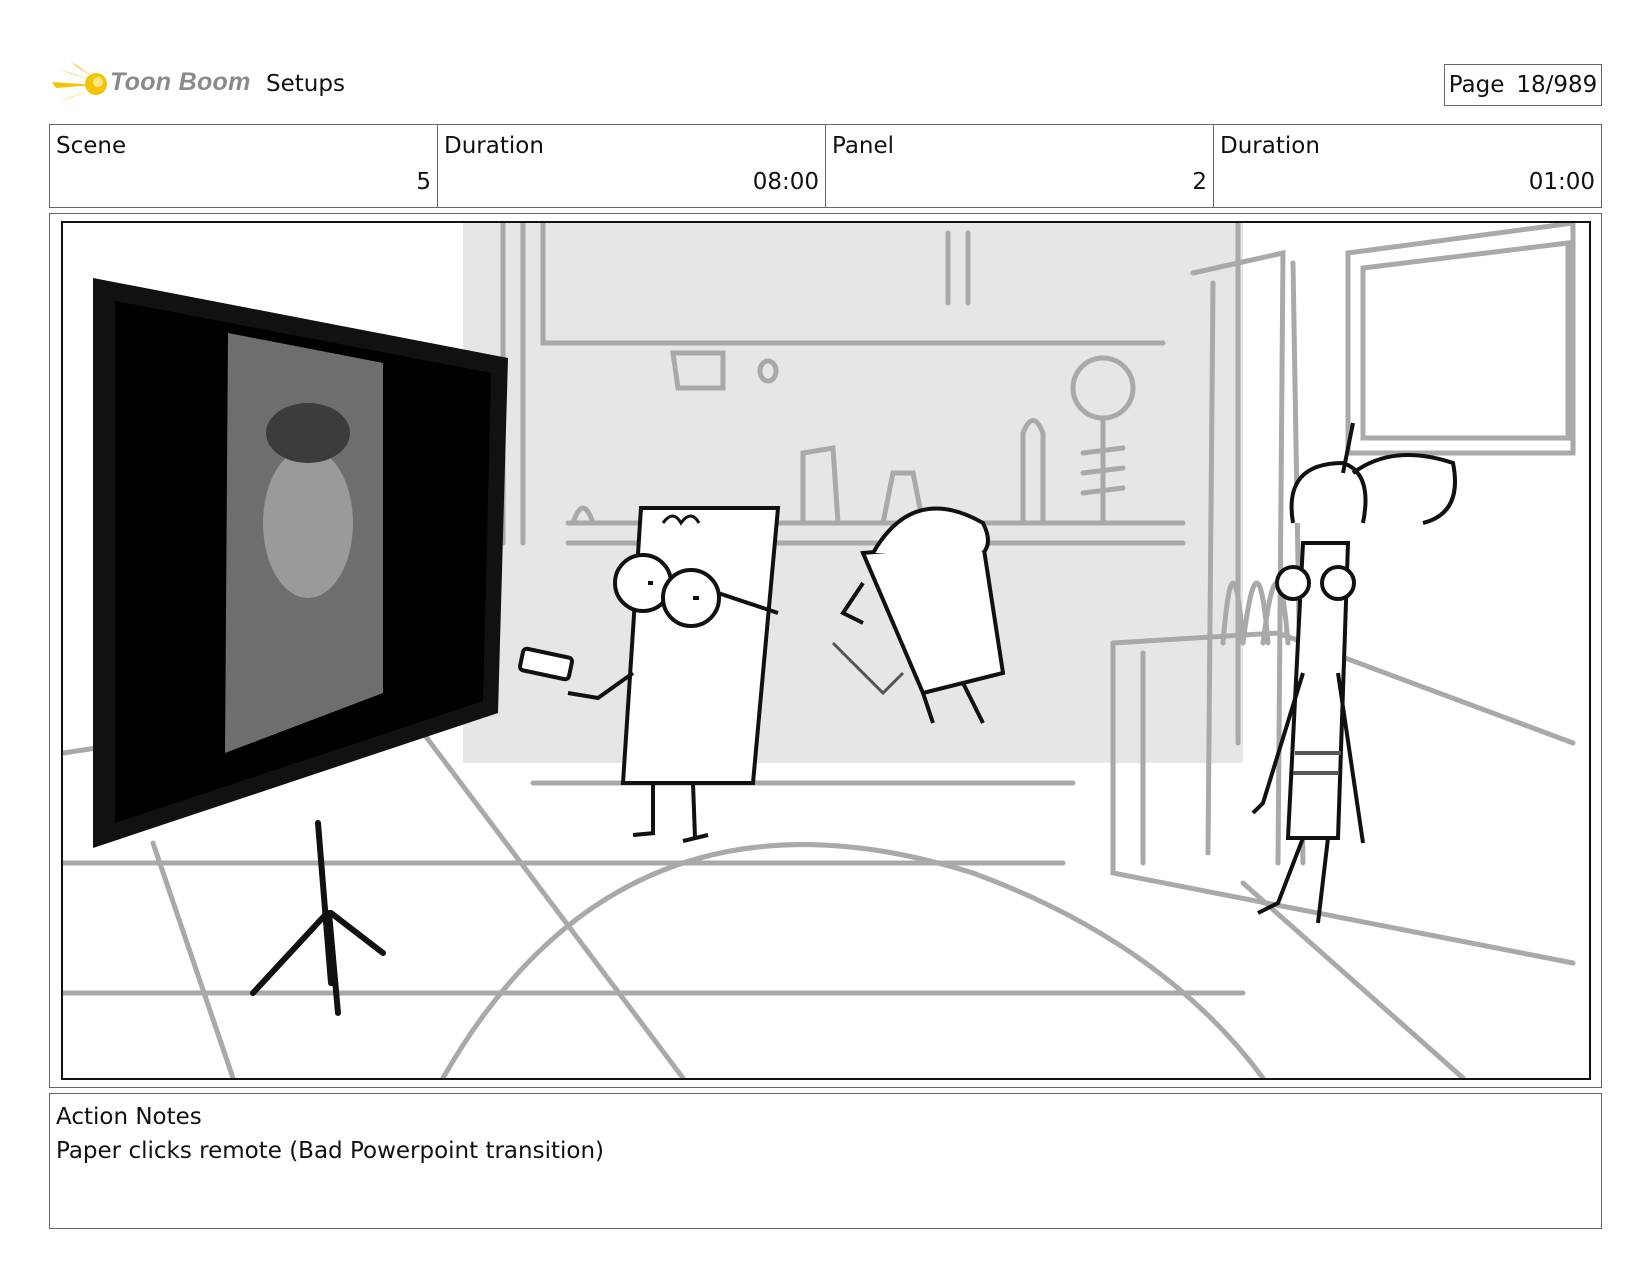  Describe the element at coordinates (632, 166) in the screenshot. I see `scene-duration-cell: Duration 08:00` at that location.